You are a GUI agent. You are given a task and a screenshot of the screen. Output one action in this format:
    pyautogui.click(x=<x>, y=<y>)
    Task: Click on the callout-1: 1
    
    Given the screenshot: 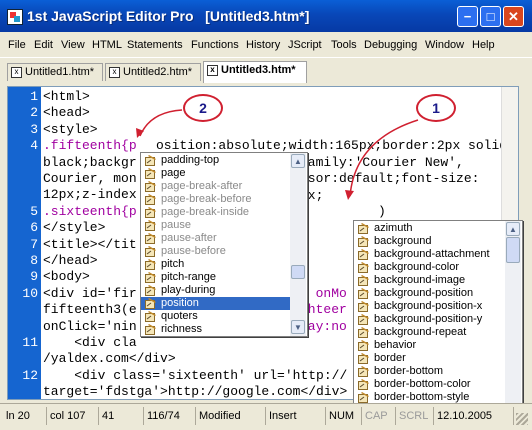 What is the action you would take?
    pyautogui.click(x=436, y=108)
    